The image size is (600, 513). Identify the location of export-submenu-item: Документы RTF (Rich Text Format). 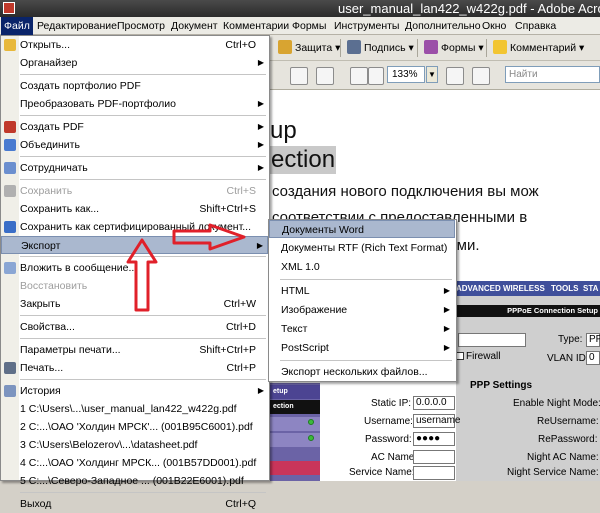
(362, 248).